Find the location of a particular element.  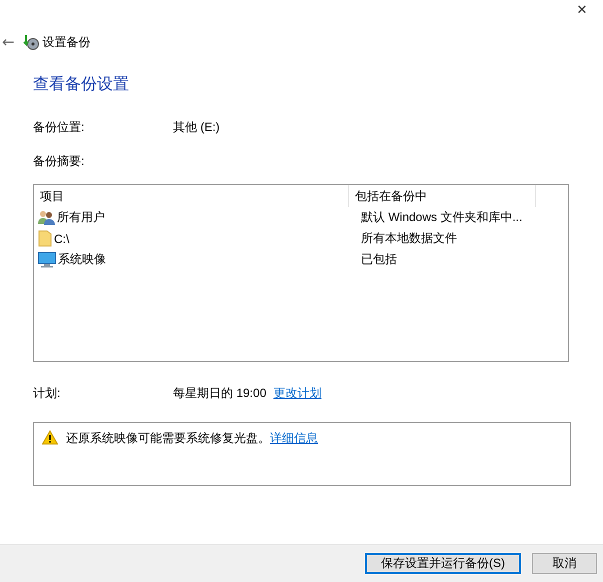

column-header: 项目 is located at coordinates (49, 196).